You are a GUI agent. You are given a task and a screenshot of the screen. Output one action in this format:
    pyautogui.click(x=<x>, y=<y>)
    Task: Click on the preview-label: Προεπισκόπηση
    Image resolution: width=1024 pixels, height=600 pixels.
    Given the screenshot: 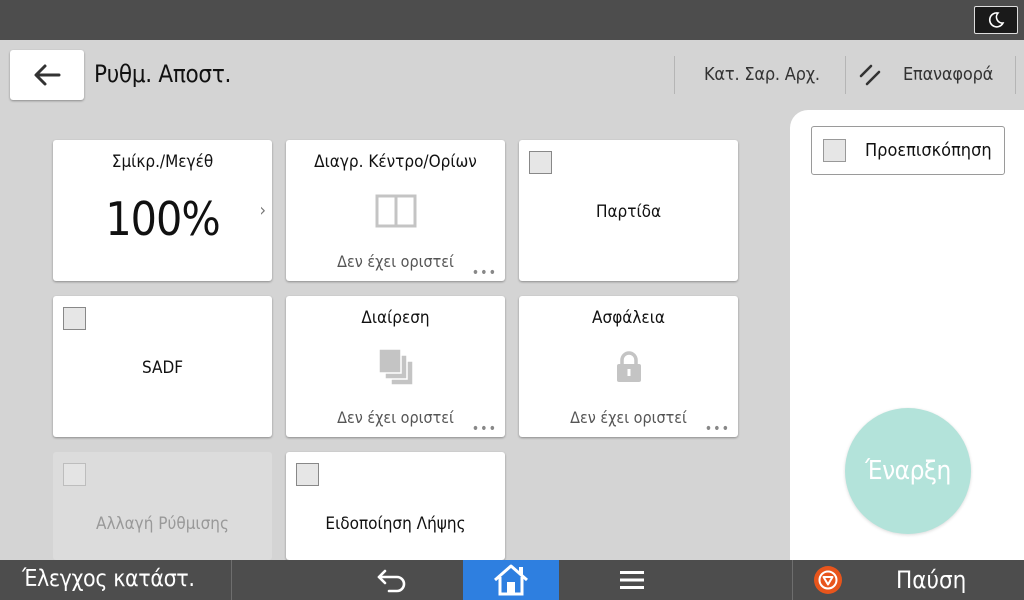 What is the action you would take?
    pyautogui.click(x=928, y=150)
    